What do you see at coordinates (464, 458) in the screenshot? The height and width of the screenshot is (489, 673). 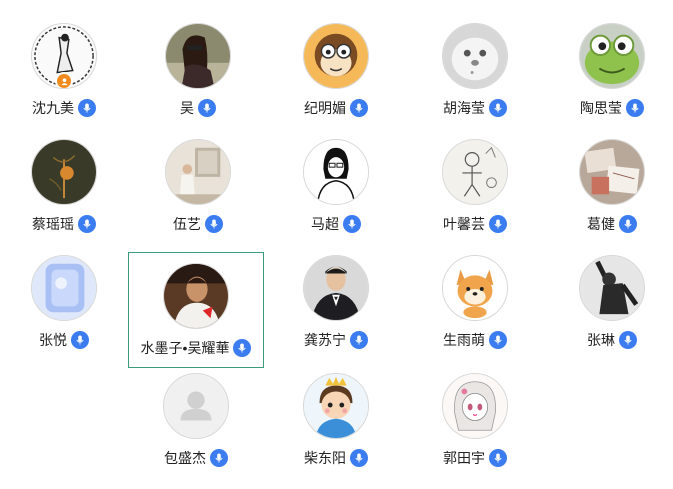 I see `participant-name: 郭田宇` at bounding box center [464, 458].